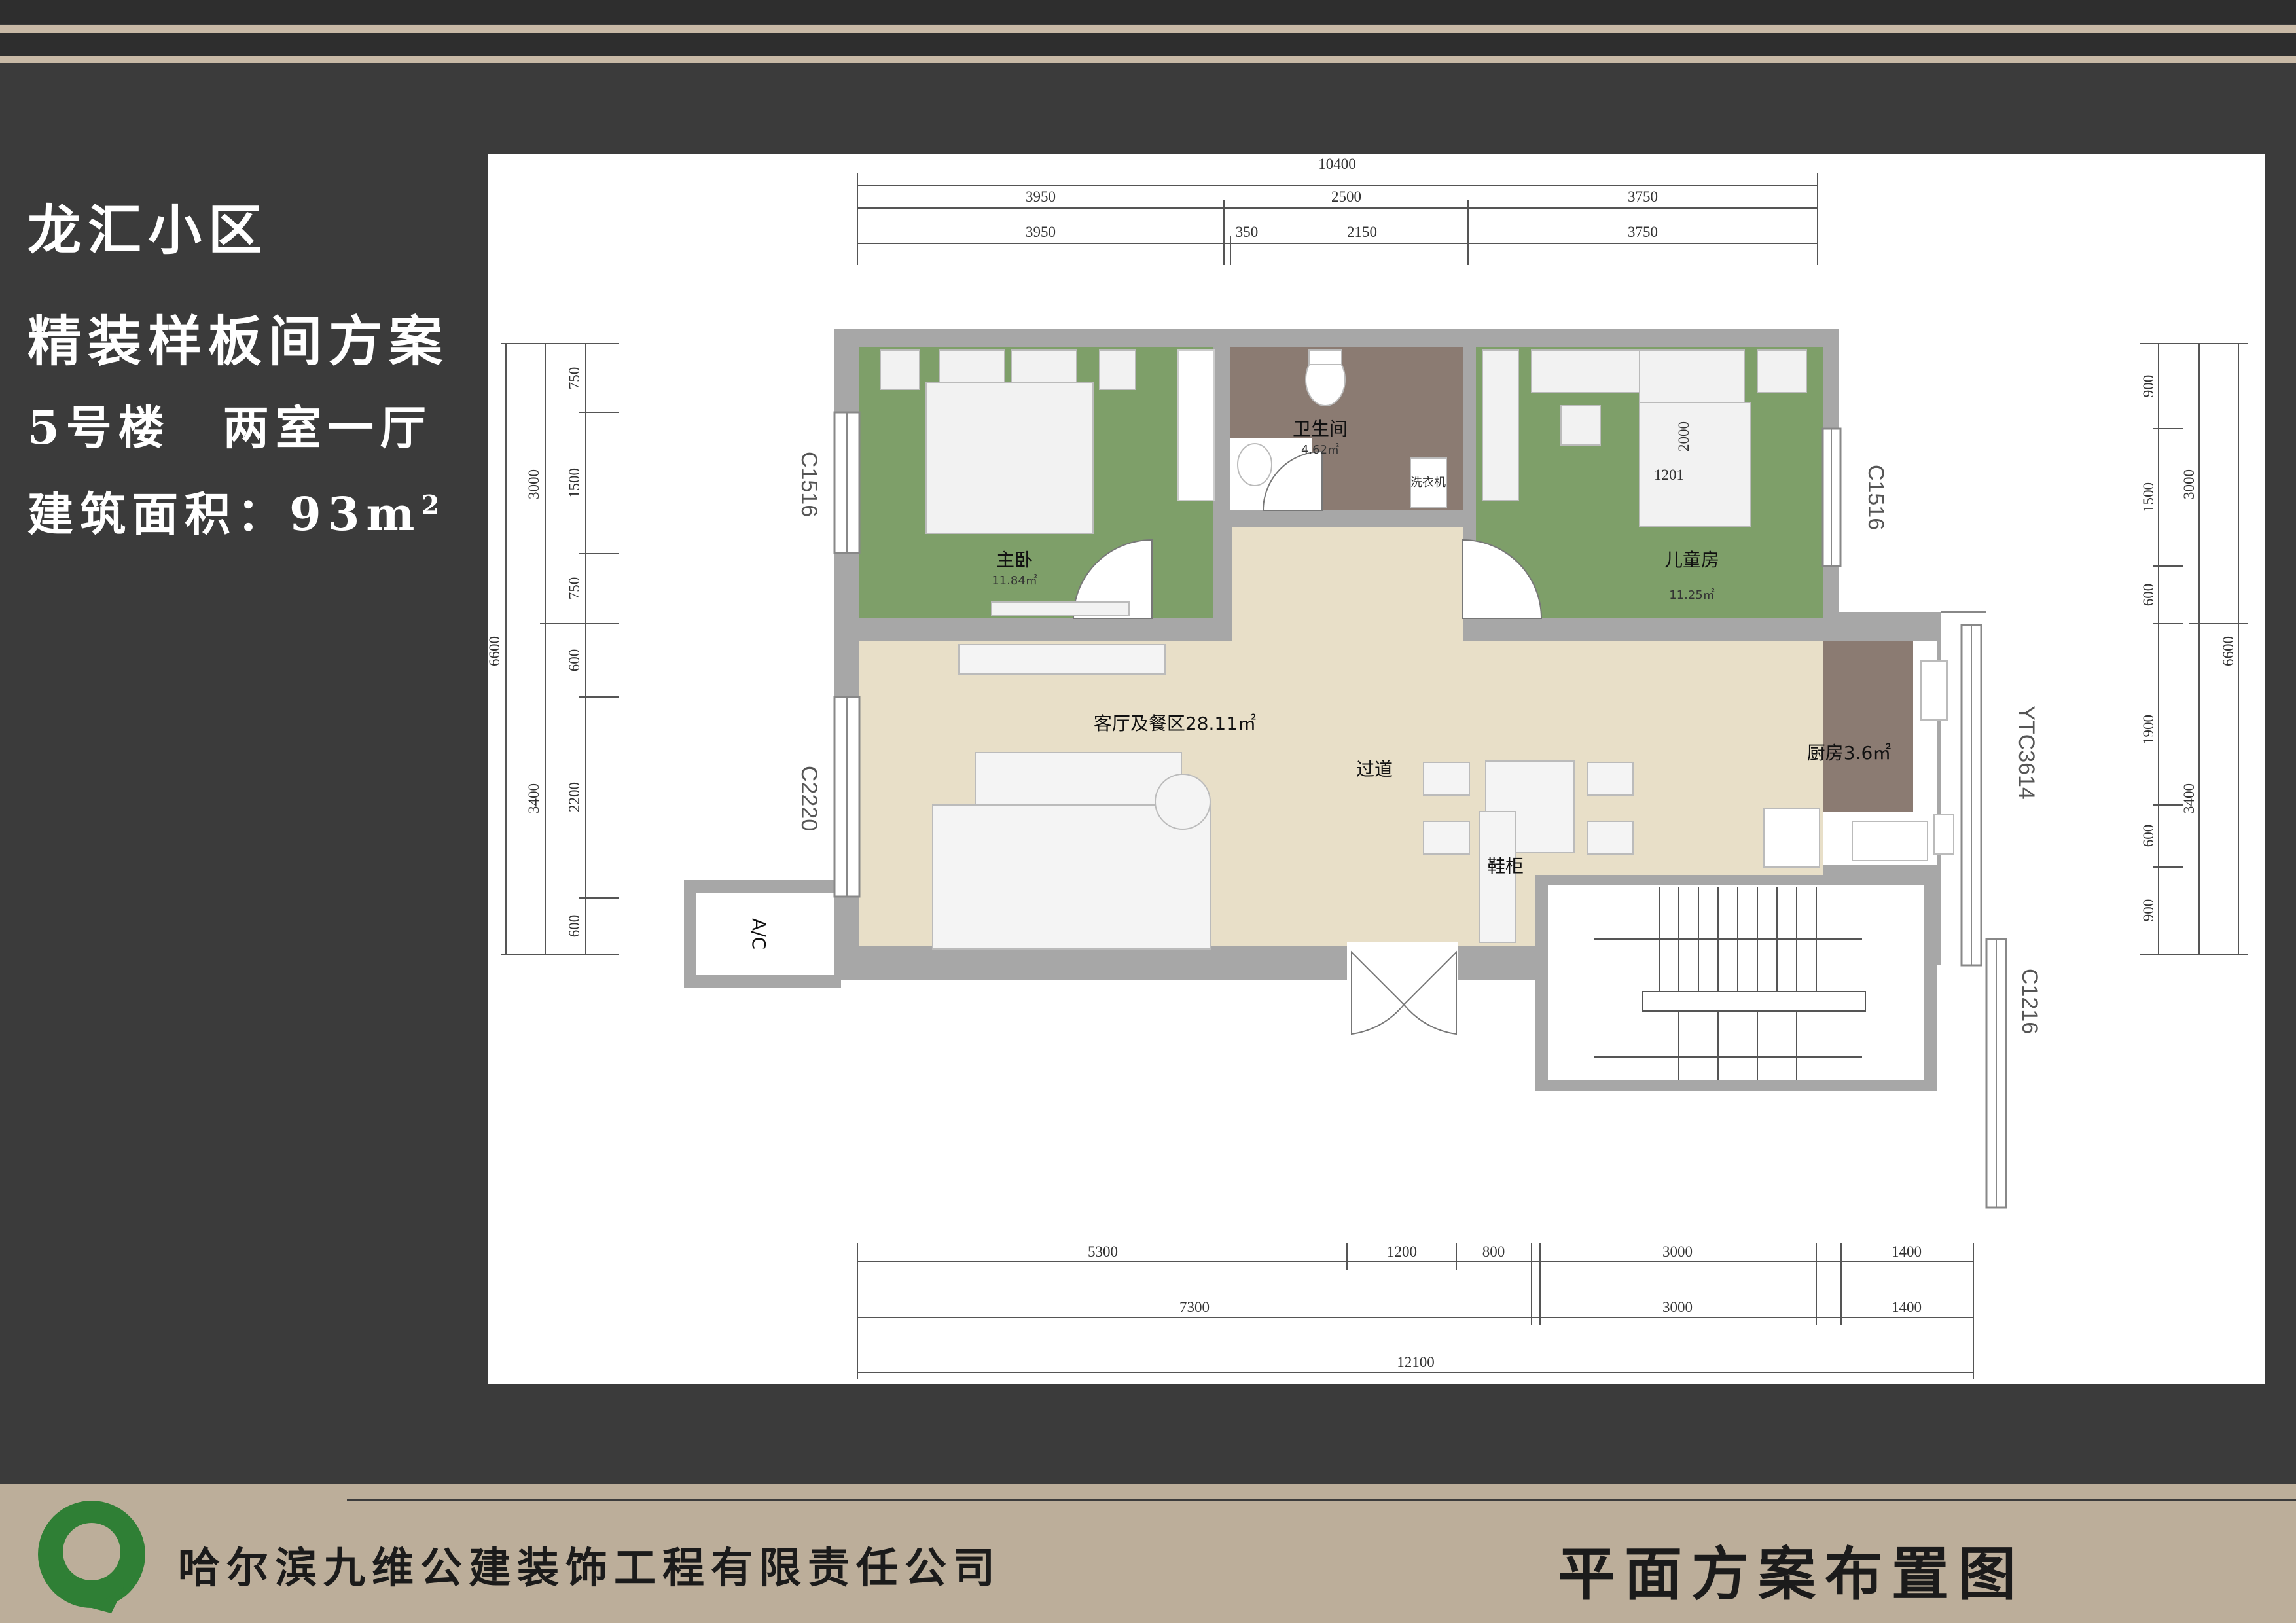 The width and height of the screenshot is (2296, 1623). I want to click on label-bathroom-area: 4.62㎡, so click(1320, 450).